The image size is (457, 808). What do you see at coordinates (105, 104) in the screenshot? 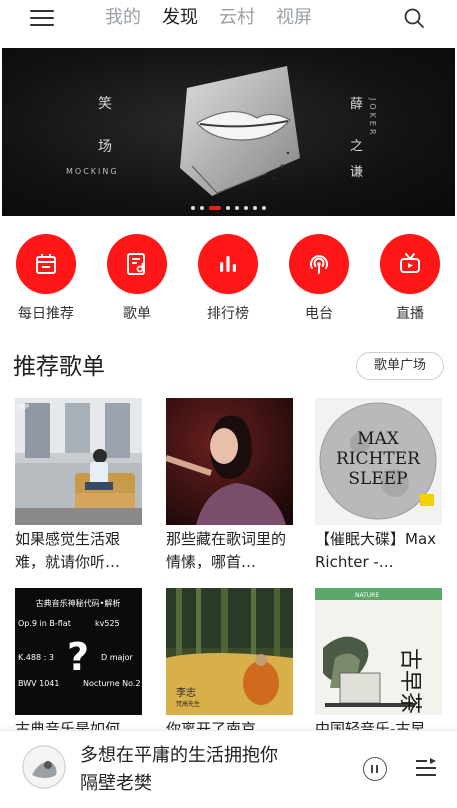
I see `banner-left-text-1: 笑` at bounding box center [105, 104].